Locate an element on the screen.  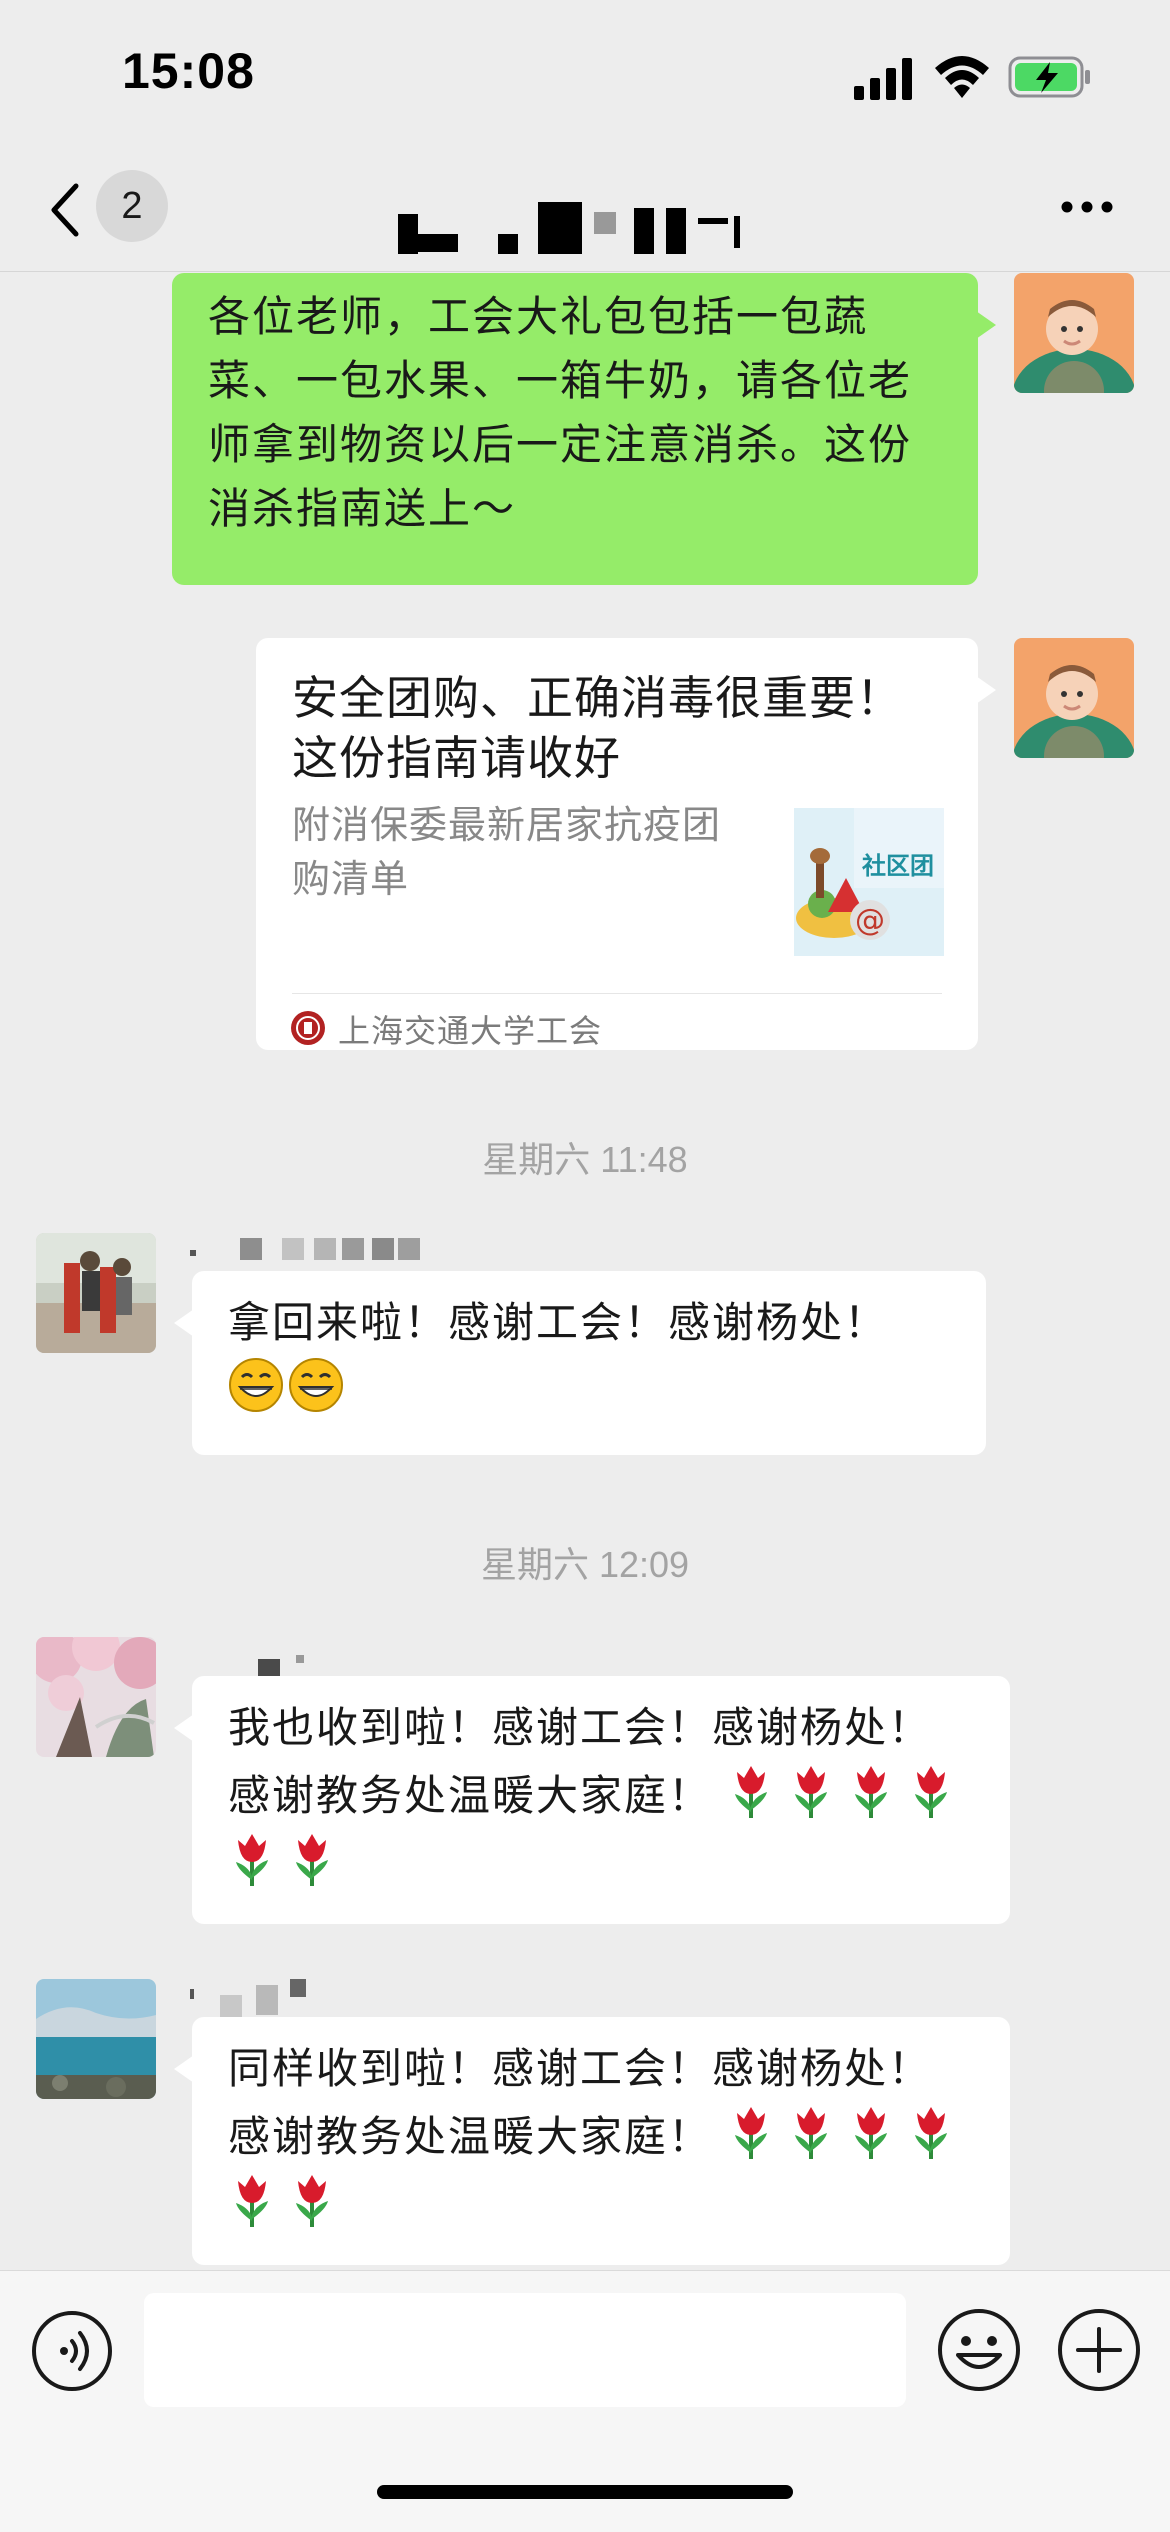
battery-charging-icon is located at coordinates (1049, 77).